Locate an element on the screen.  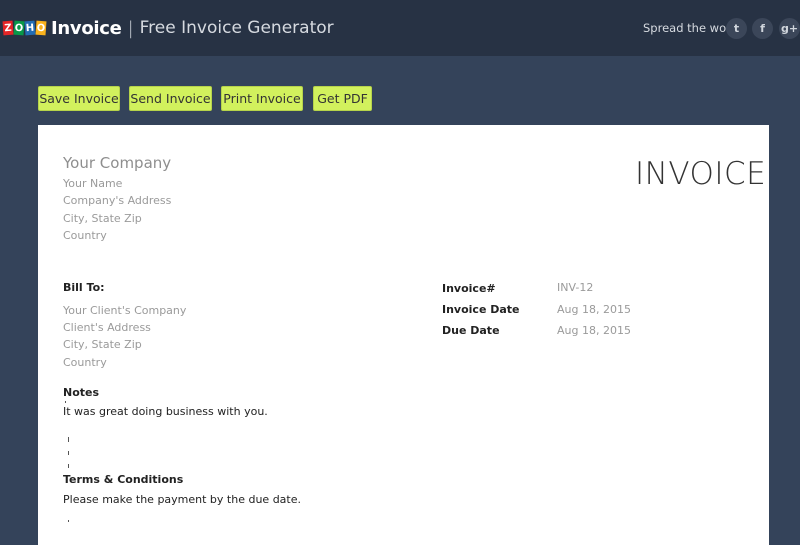
save-invoice-button: Save Invoice is located at coordinates (79, 98).